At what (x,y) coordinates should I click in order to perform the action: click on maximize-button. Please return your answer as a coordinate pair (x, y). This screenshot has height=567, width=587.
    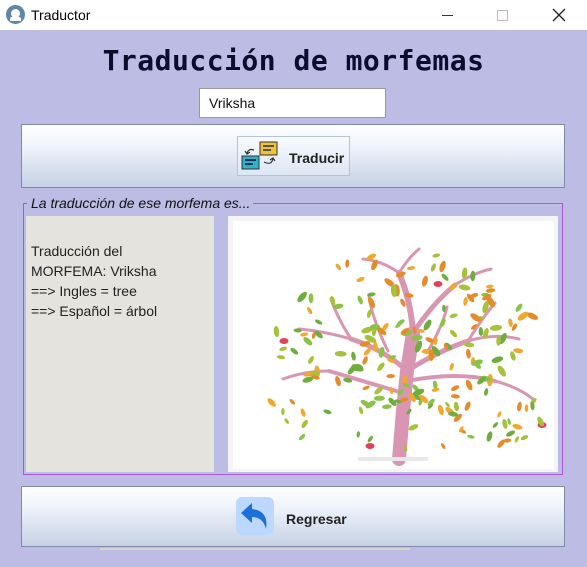
    Looking at the image, I should click on (502, 15).